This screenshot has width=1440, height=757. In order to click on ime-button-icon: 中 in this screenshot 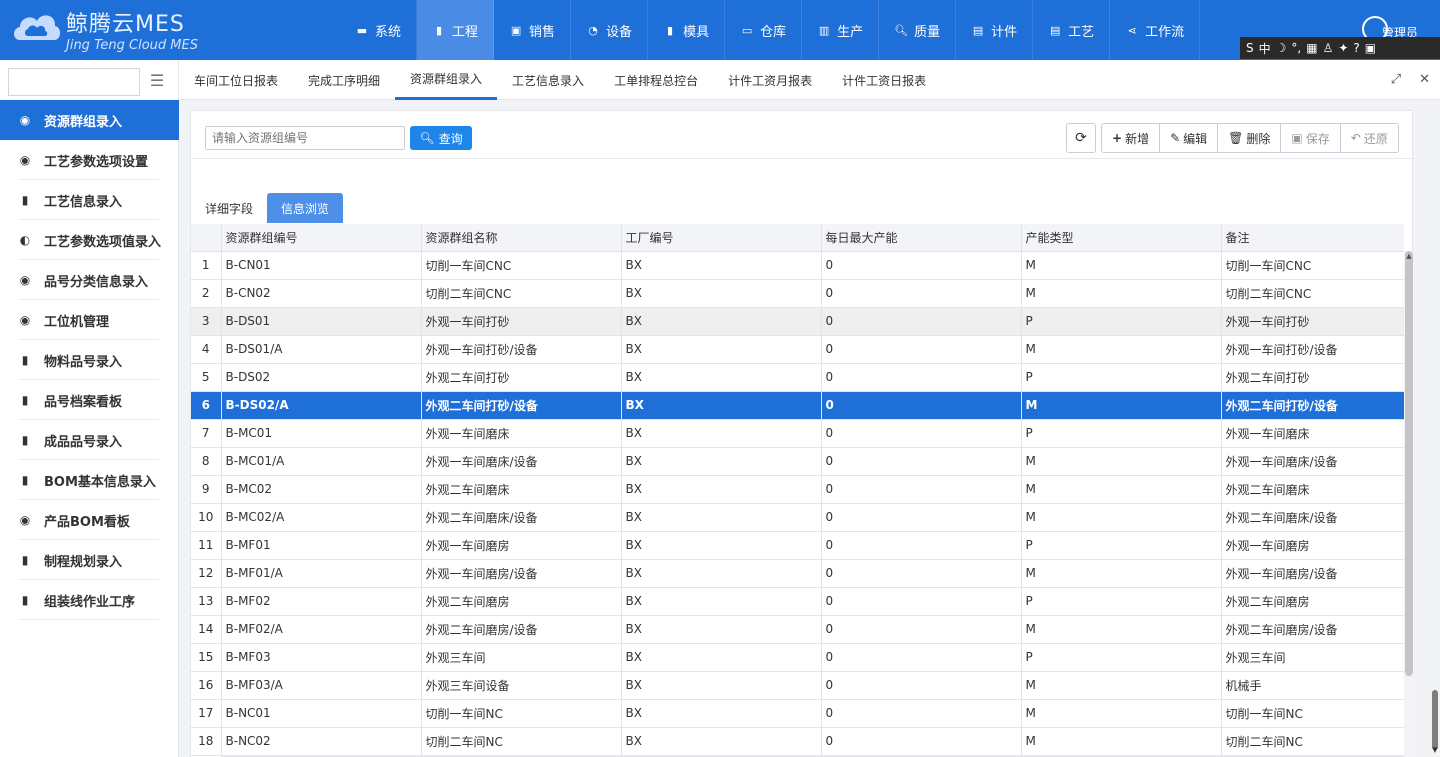, I will do `click(1265, 48)`.